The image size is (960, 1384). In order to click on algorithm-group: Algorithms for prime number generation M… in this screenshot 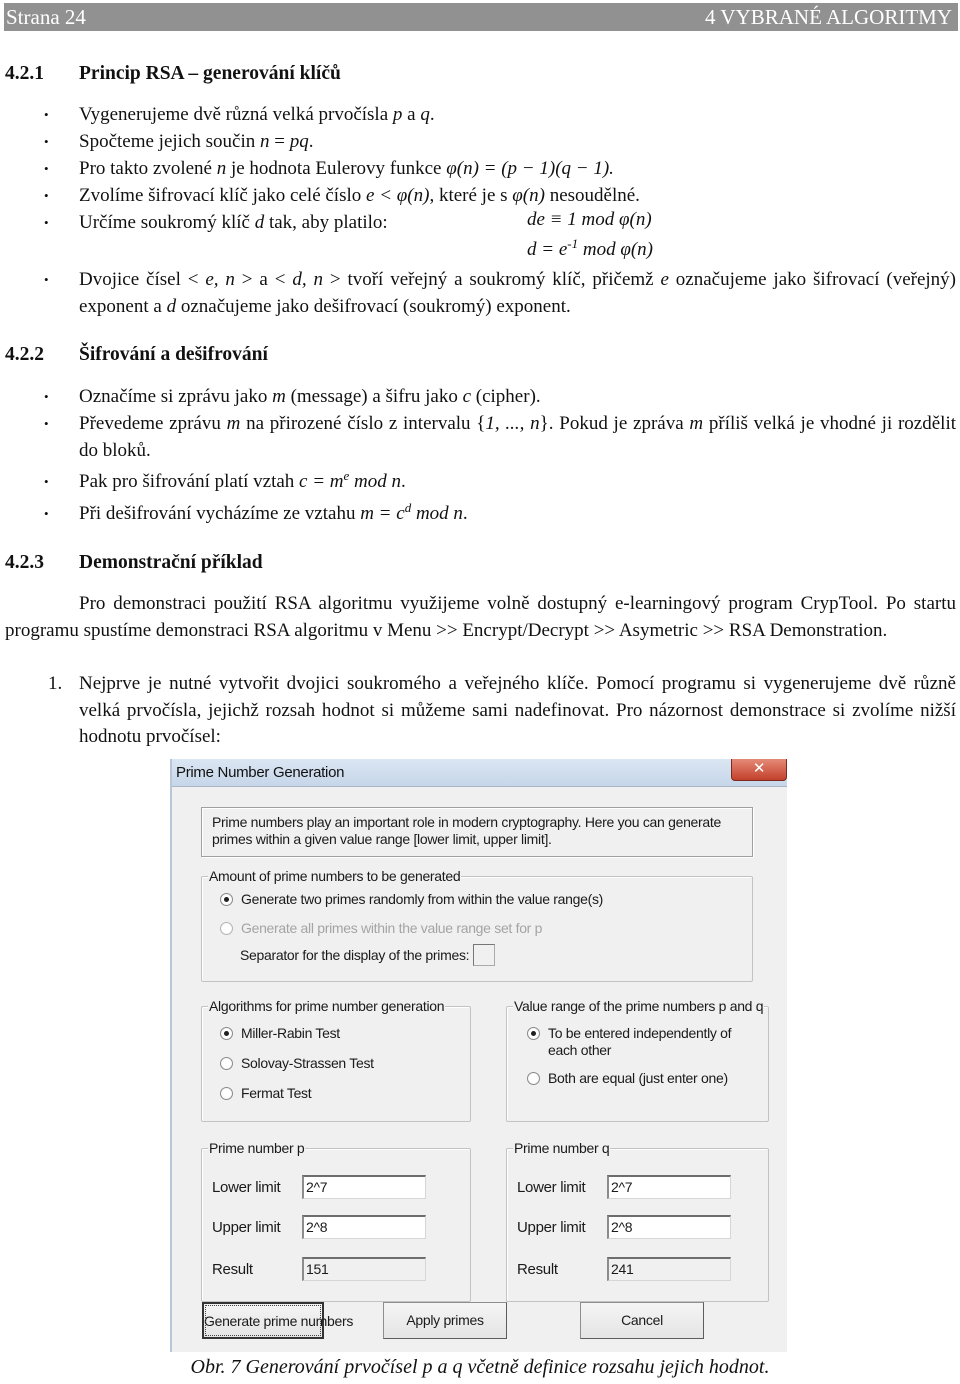, I will do `click(336, 1060)`.